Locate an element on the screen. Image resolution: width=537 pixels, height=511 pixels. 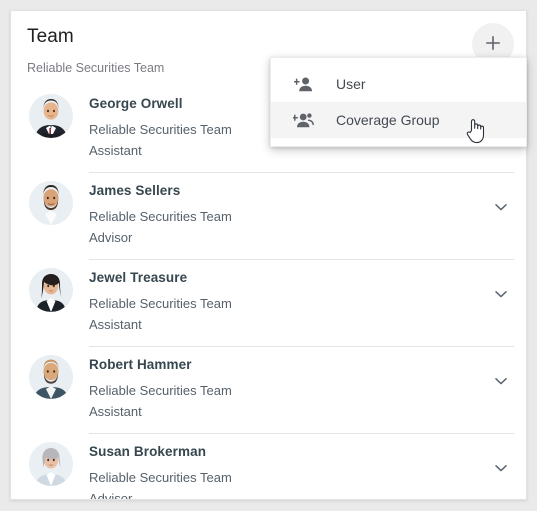
menu-item-label: Coverage Group is located at coordinates (388, 120).